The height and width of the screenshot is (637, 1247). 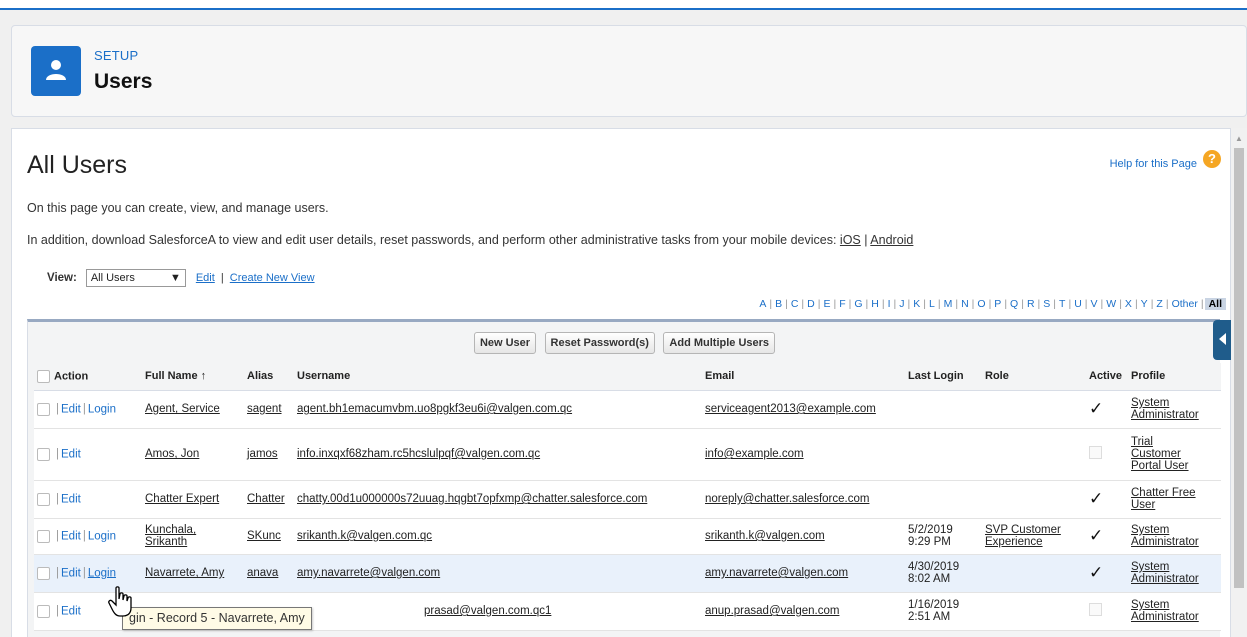 What do you see at coordinates (264, 409) in the screenshot?
I see `alias-link: sagent` at bounding box center [264, 409].